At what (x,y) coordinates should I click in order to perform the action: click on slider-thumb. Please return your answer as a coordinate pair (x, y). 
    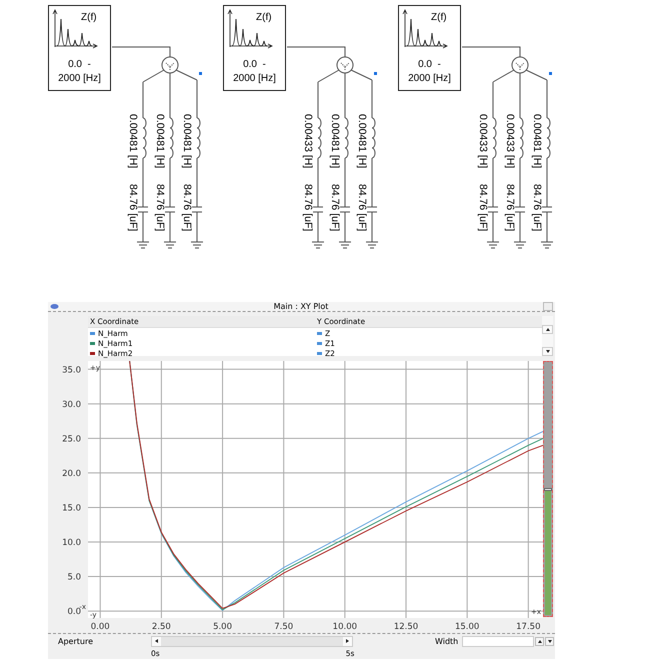
    Looking at the image, I should click on (548, 489).